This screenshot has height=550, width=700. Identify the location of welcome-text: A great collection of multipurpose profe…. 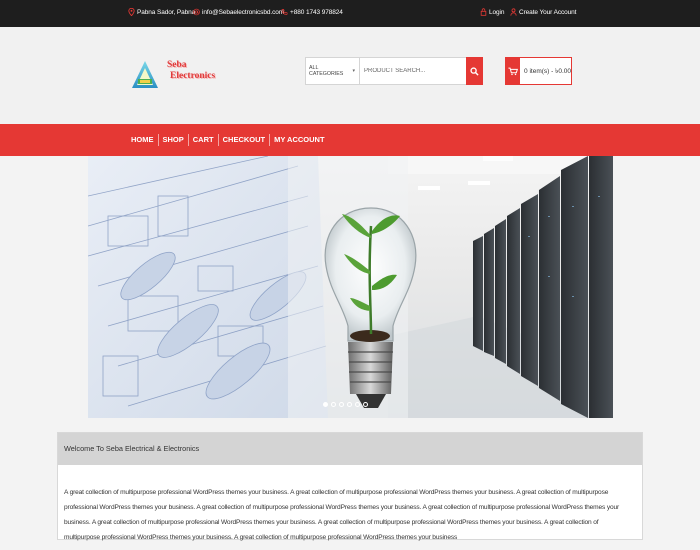
(342, 515).